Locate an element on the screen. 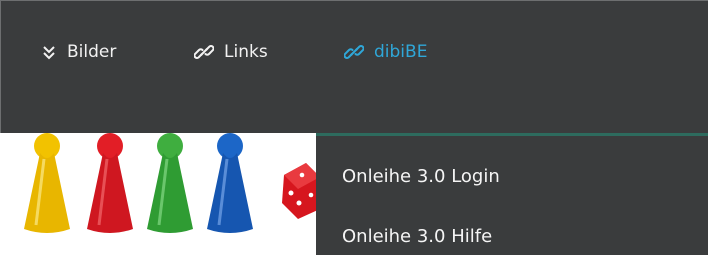  nav-item-label: Links is located at coordinates (246, 52).